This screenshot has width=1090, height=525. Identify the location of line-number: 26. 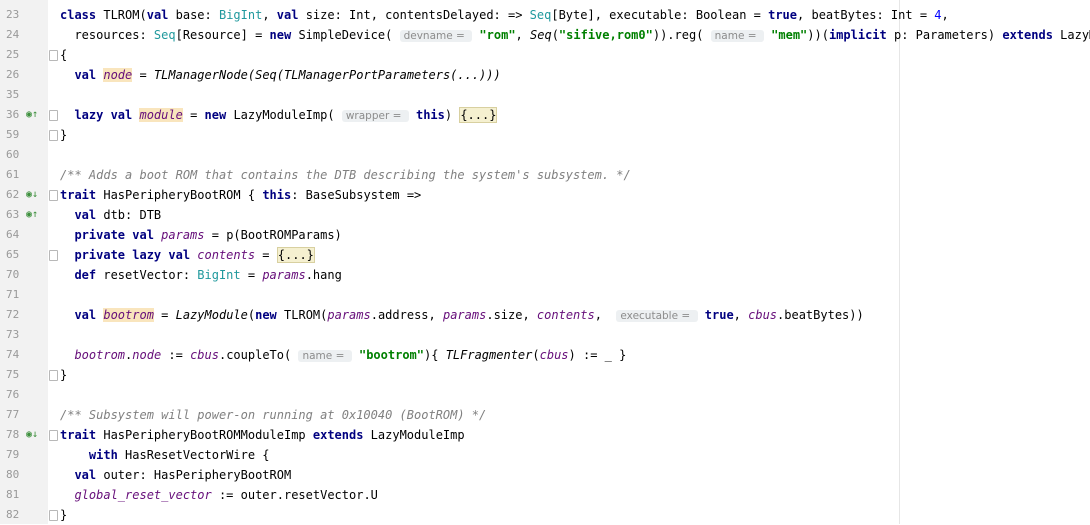
(13, 74).